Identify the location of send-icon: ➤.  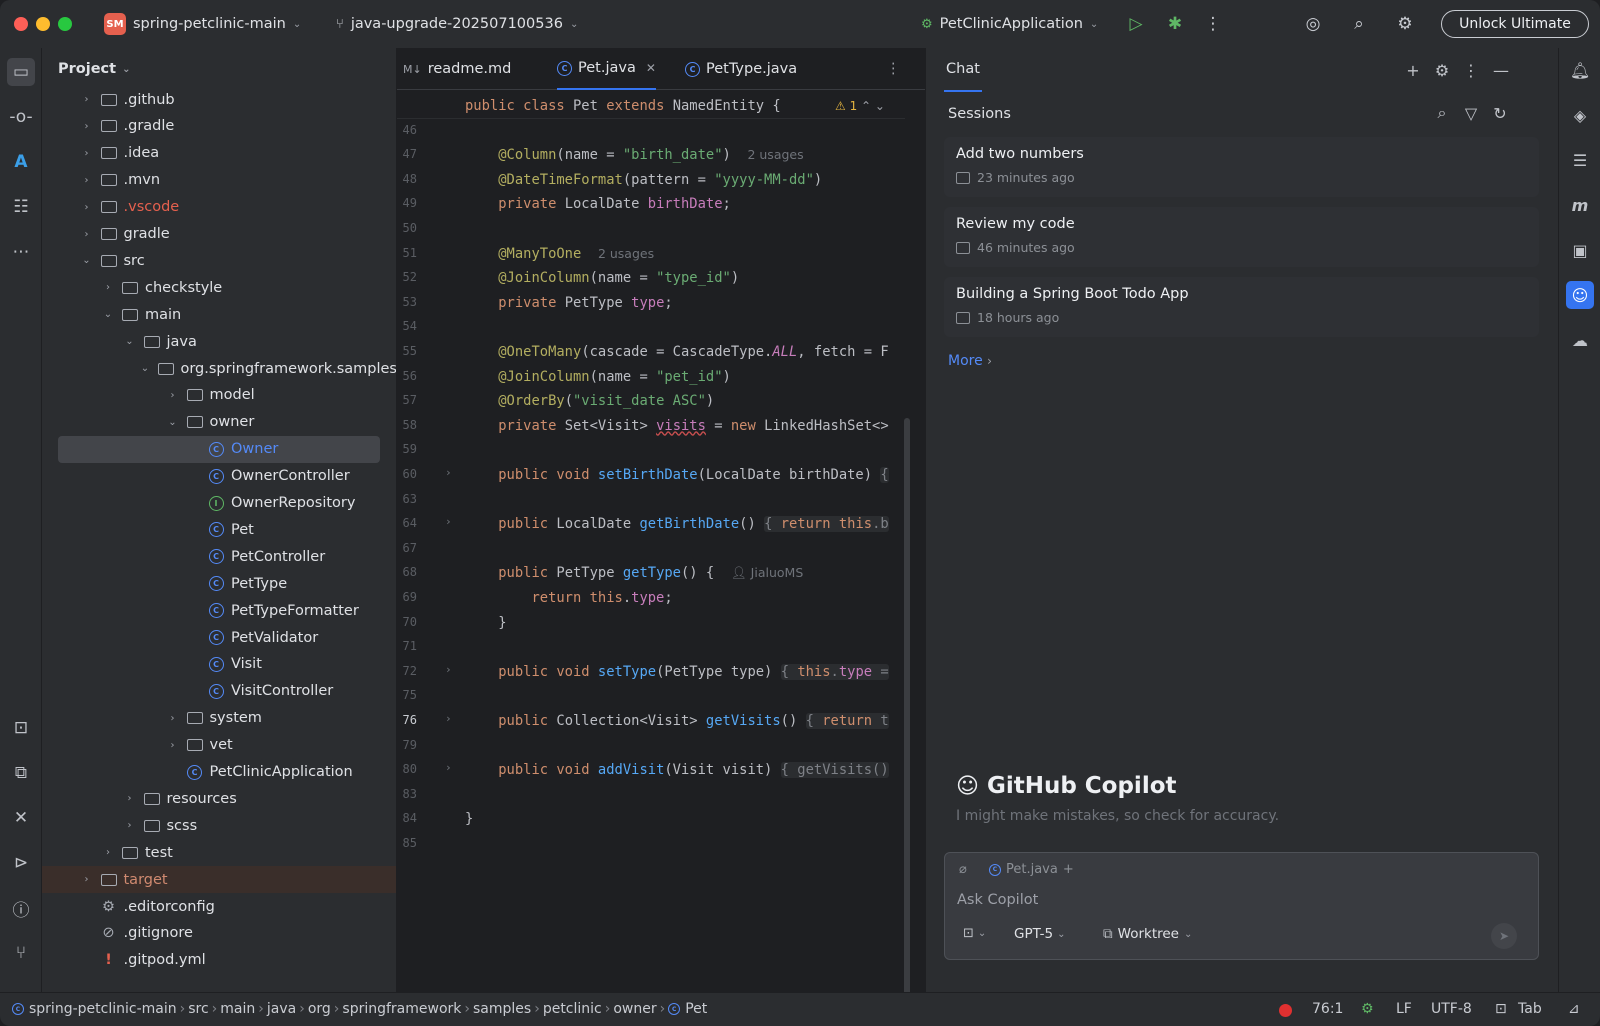
(1504, 936).